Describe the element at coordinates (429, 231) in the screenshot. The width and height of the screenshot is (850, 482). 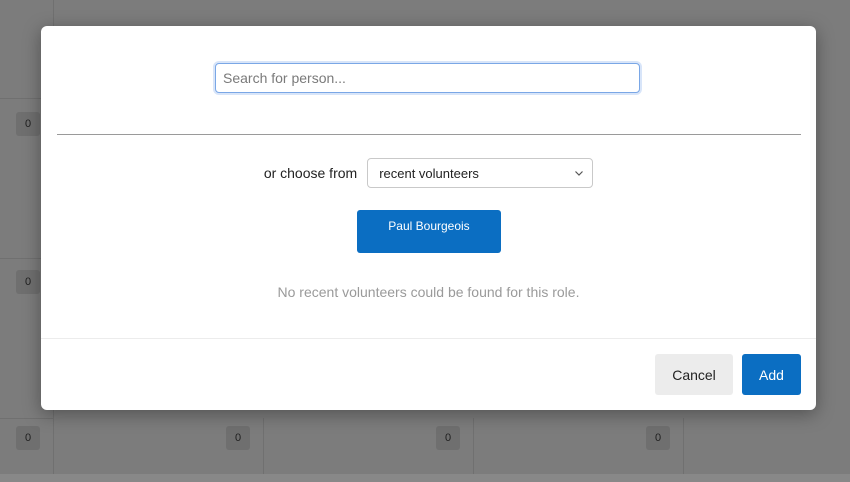
I see `person-suggestion-button: Paul Bourgeois` at that location.